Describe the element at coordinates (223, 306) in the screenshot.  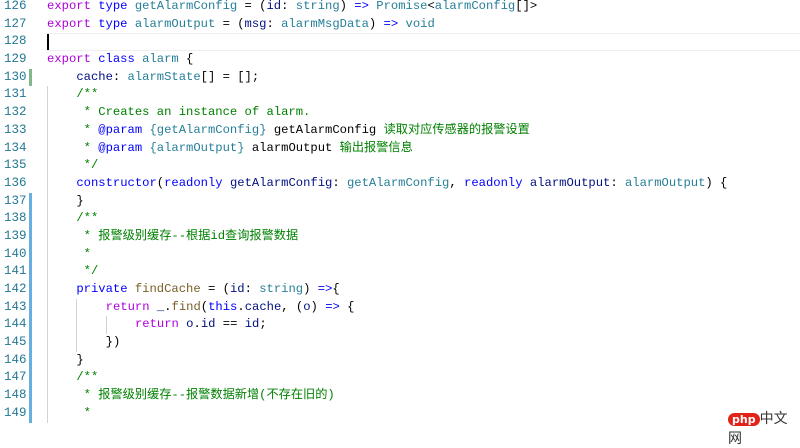
I see `code-token: this` at that location.